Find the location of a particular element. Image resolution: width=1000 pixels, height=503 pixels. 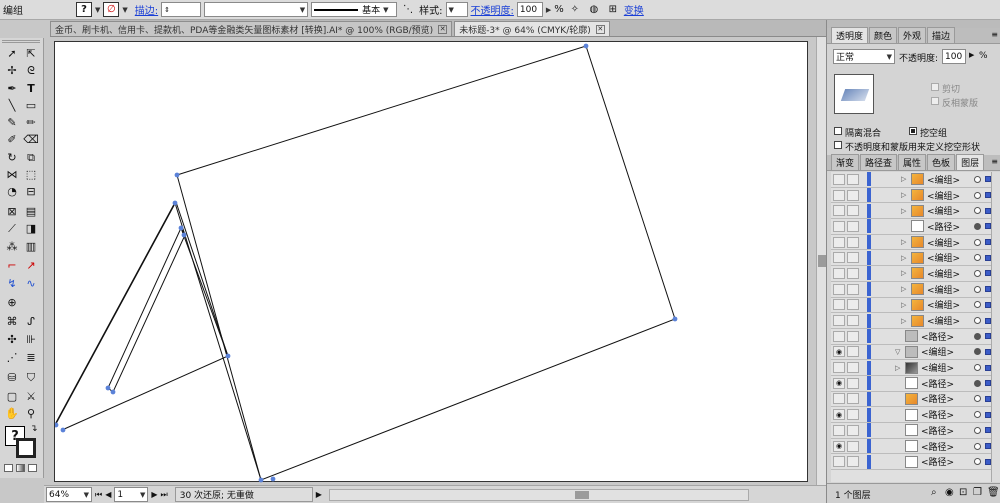

zoom-select: 64% ▼ is located at coordinates (69, 494).